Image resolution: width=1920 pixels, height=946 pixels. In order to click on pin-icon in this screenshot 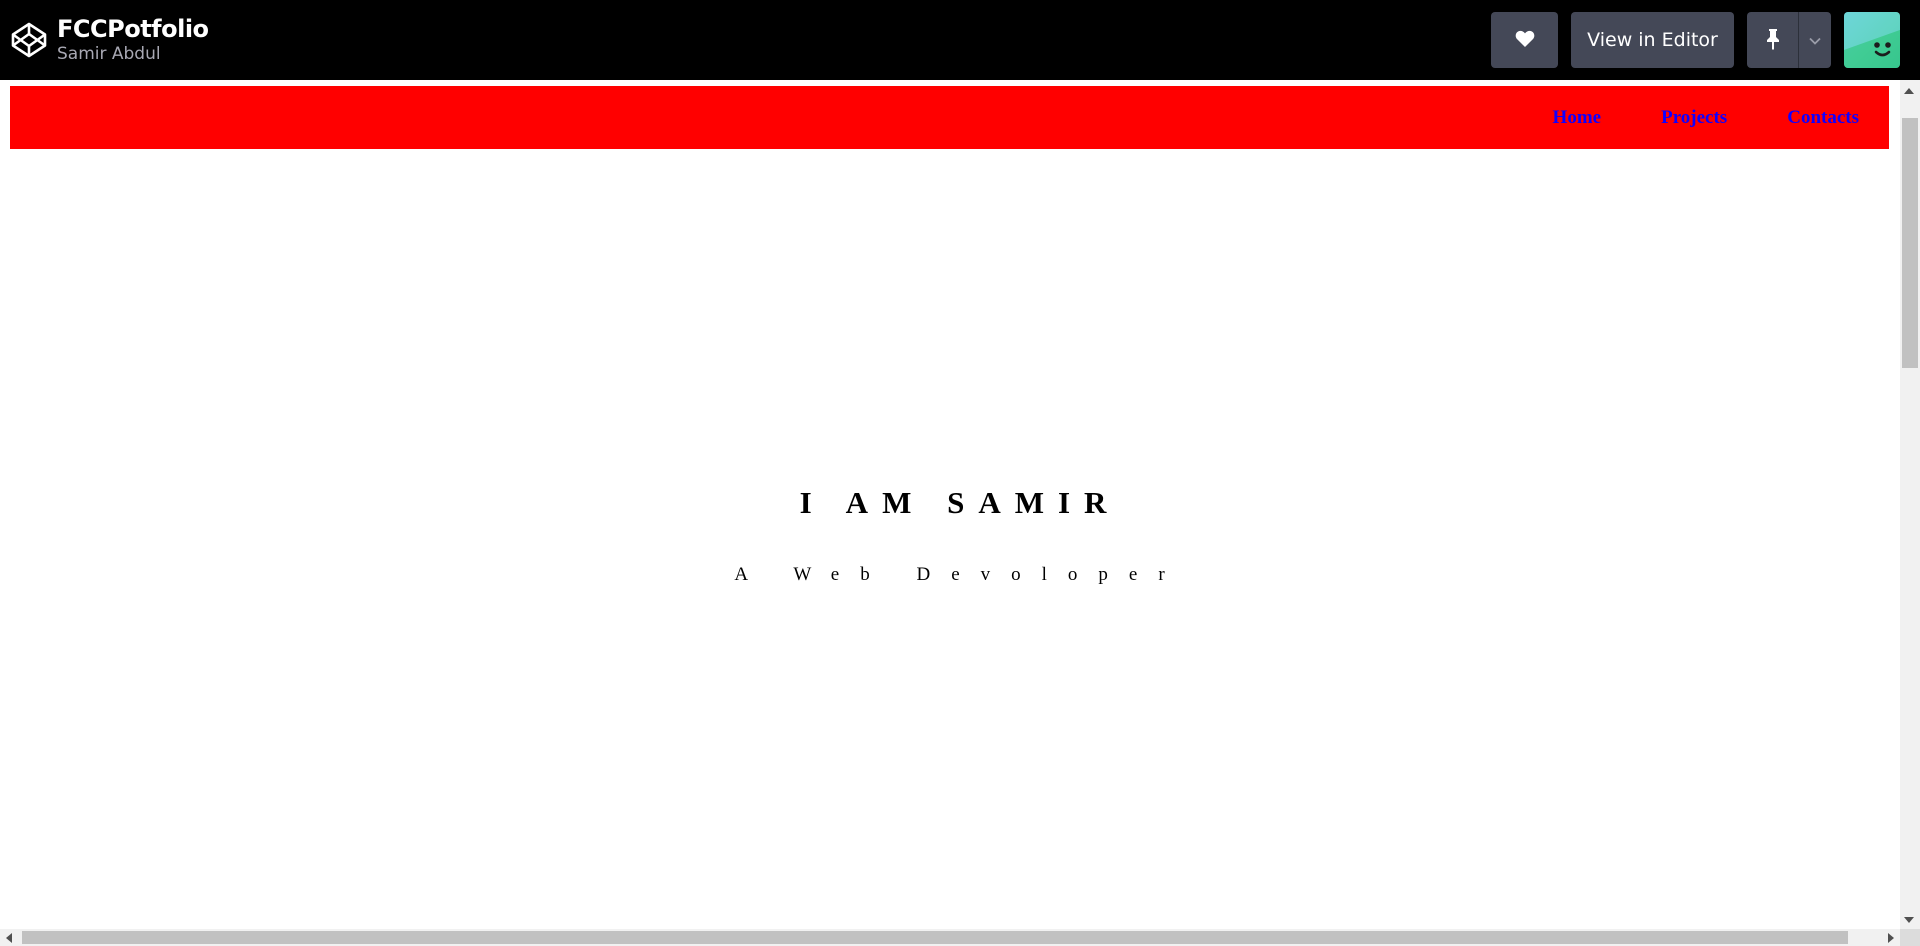, I will do `click(1773, 40)`.